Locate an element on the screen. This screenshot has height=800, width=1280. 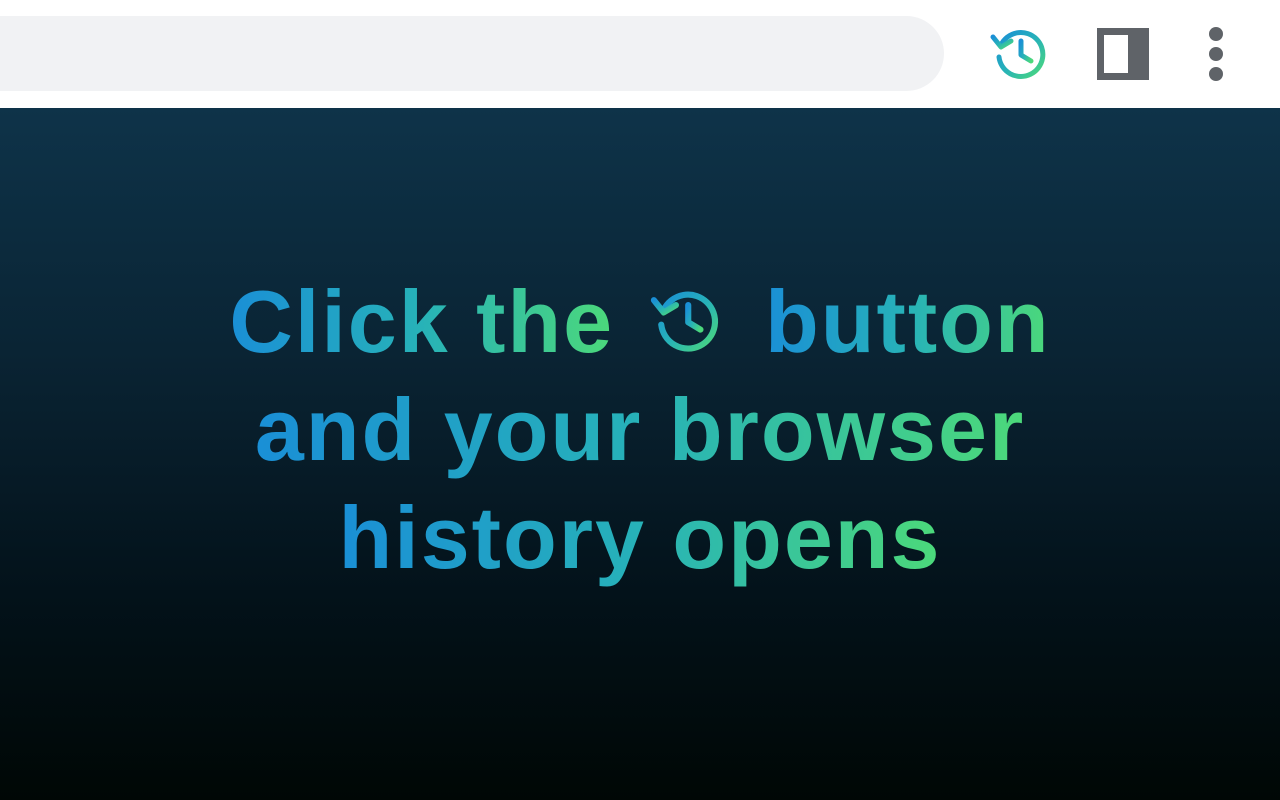
side-panel-button is located at coordinates (1123, 54).